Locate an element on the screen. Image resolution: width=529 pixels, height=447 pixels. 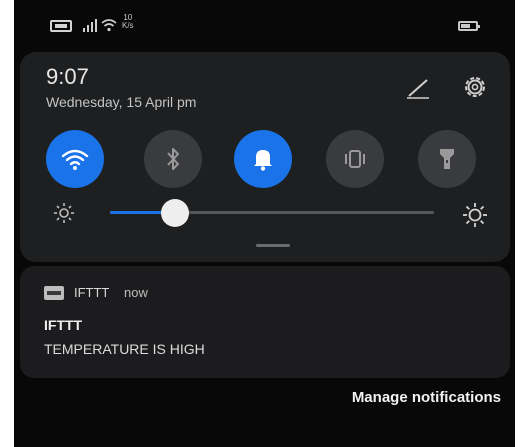
battery-icon is located at coordinates (469, 26).